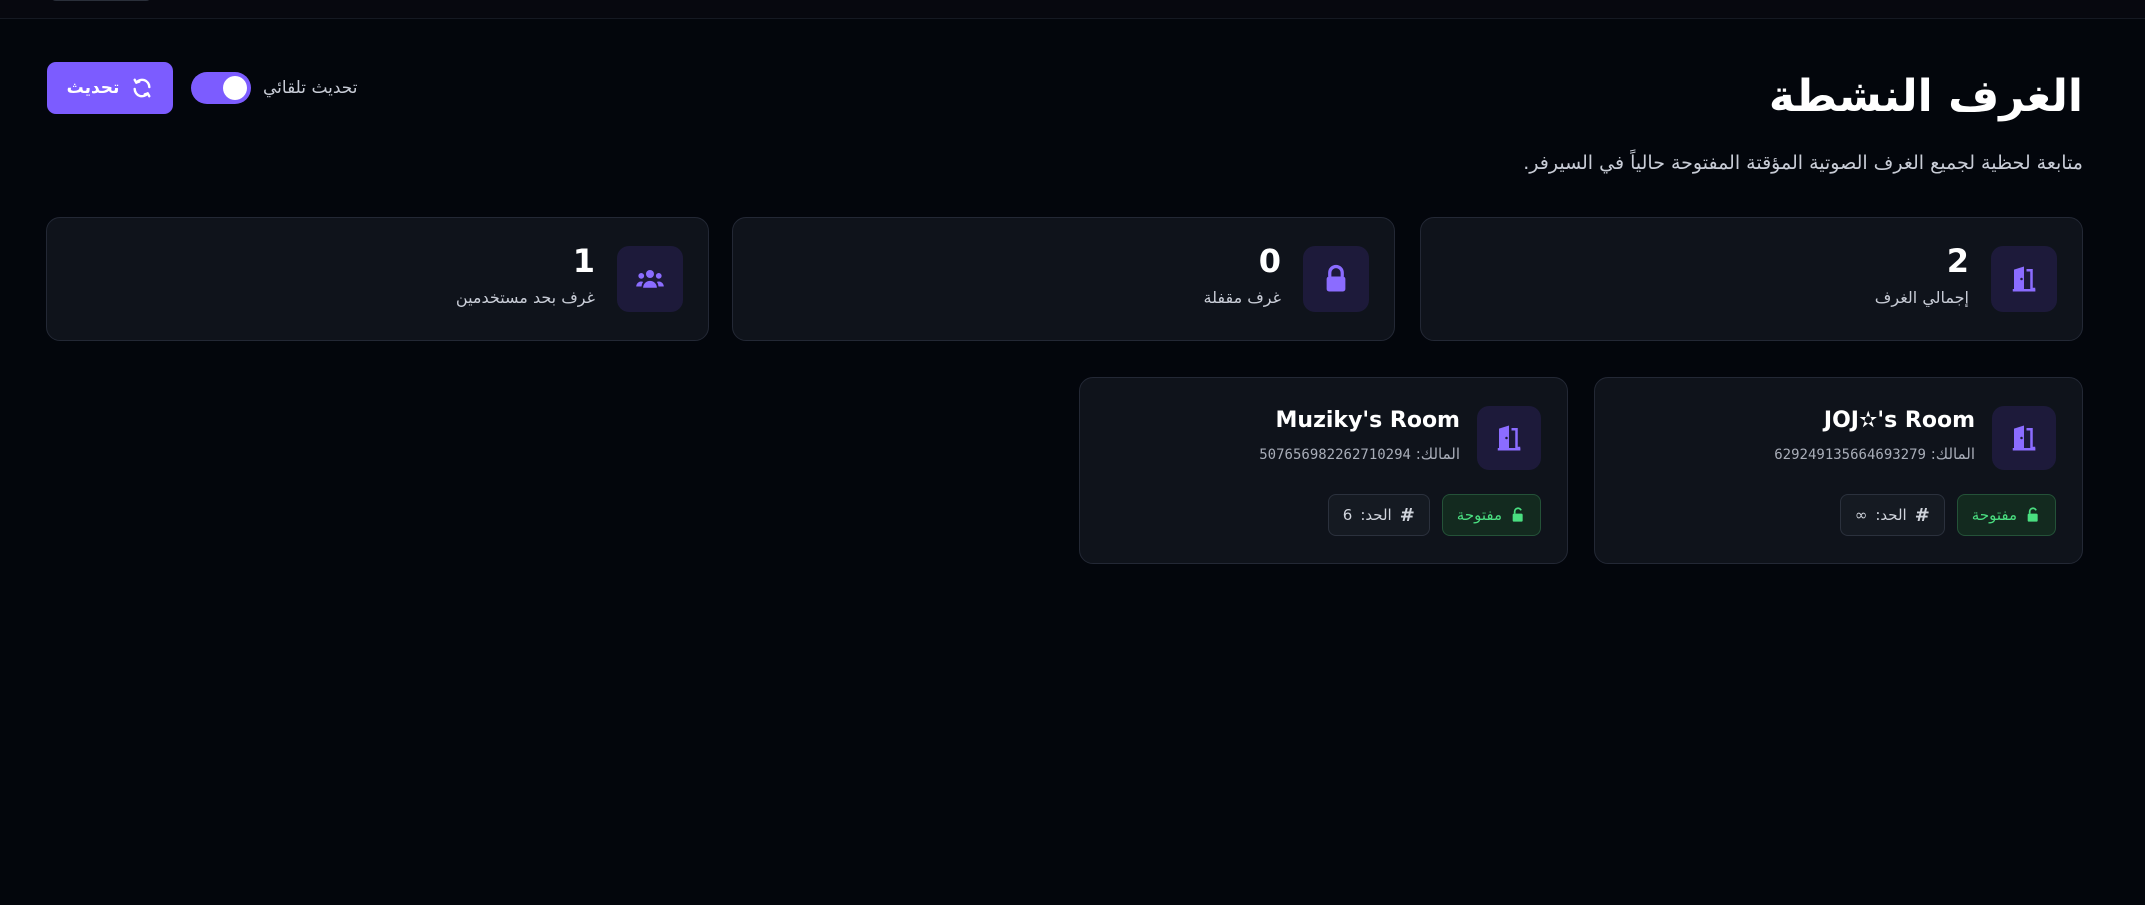  Describe the element at coordinates (221, 88) in the screenshot. I see `auto-refresh-toggle` at that location.